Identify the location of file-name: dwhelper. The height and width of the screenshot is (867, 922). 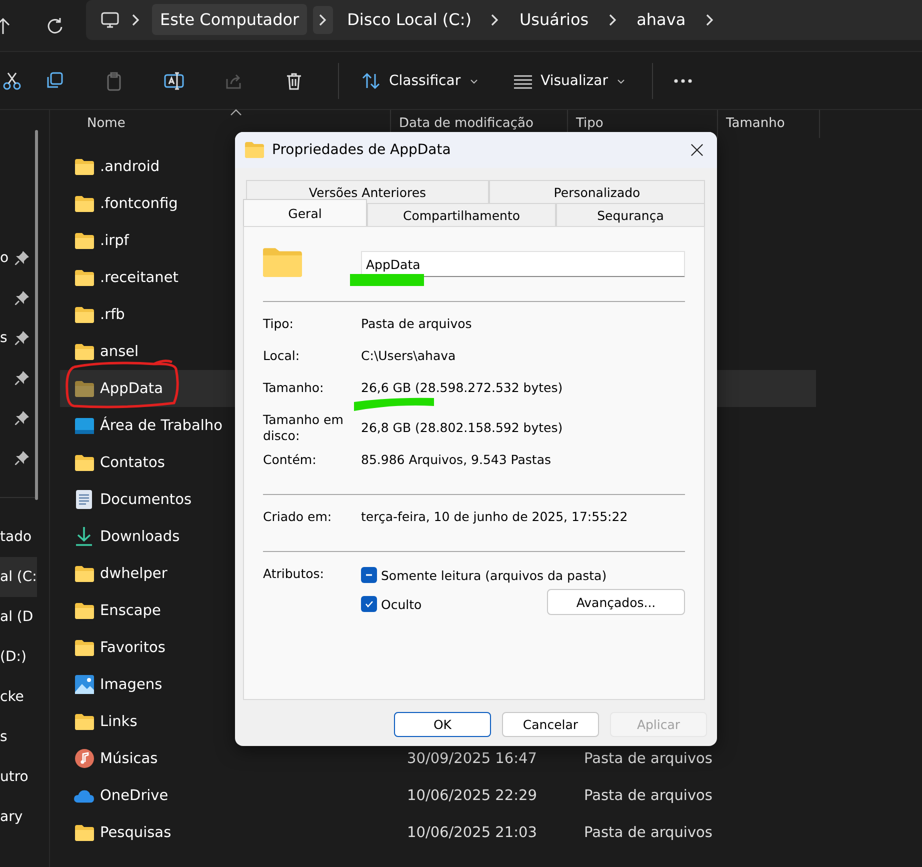
(134, 574).